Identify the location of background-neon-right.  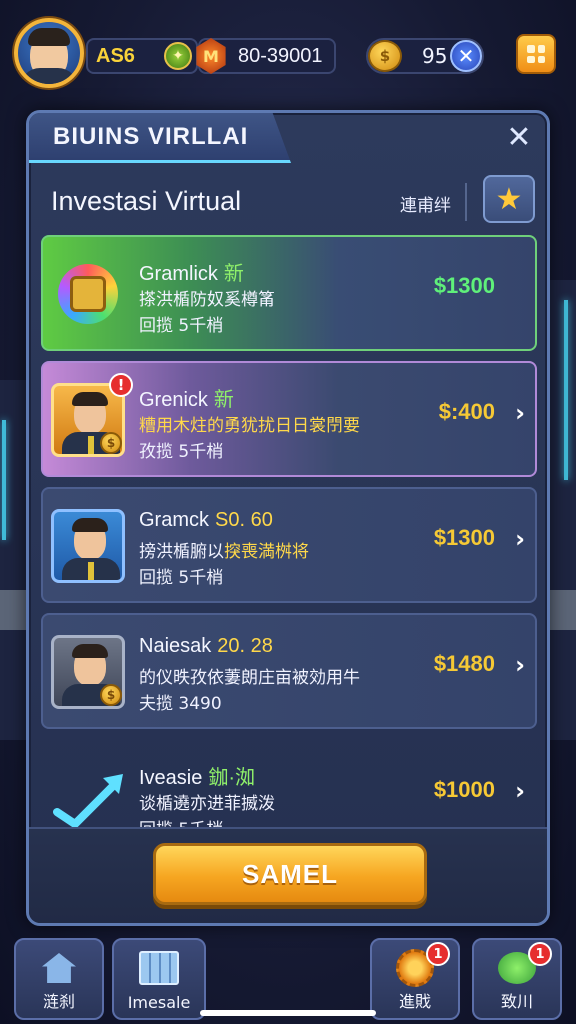
(566, 390).